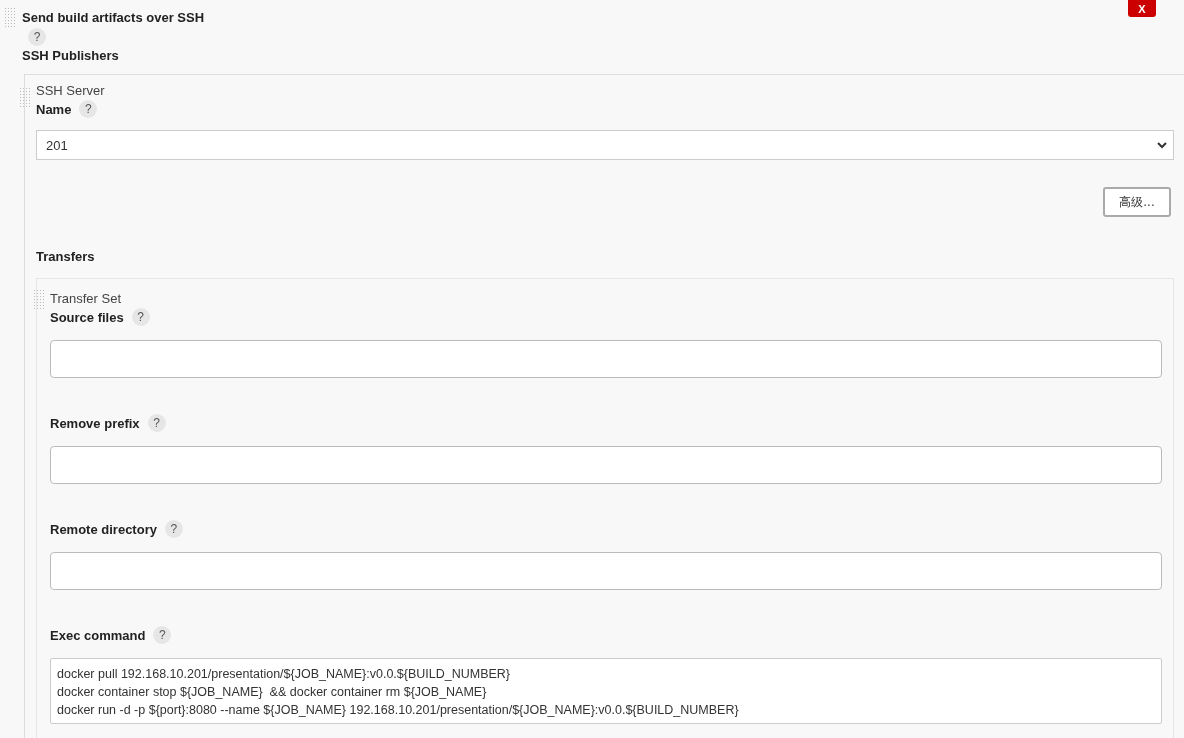  I want to click on section-subtitle: SSH Publishers, so click(71, 55).